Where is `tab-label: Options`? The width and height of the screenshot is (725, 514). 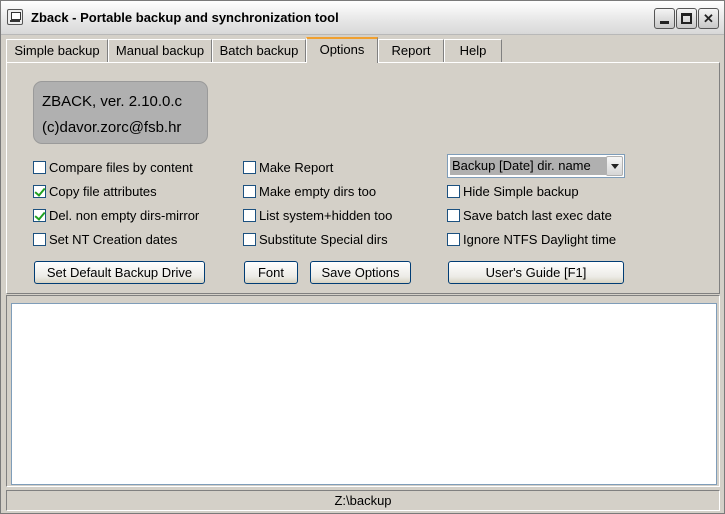
tab-label: Options is located at coordinates (342, 49).